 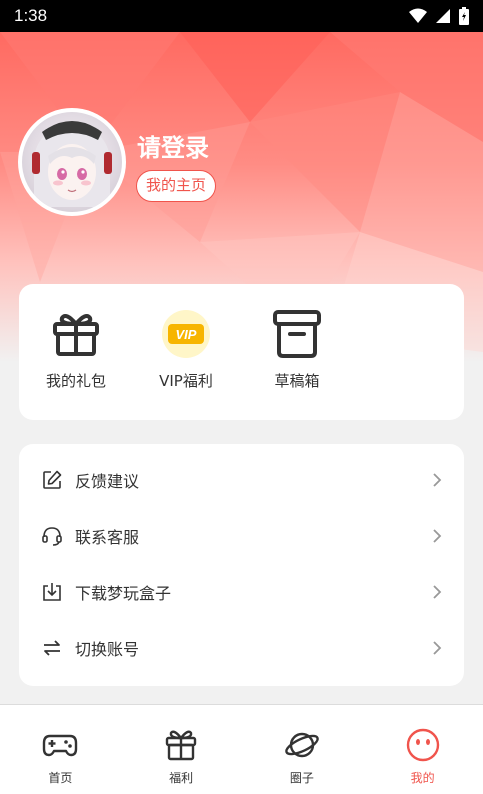 I want to click on battery-icon, so click(x=464, y=16).